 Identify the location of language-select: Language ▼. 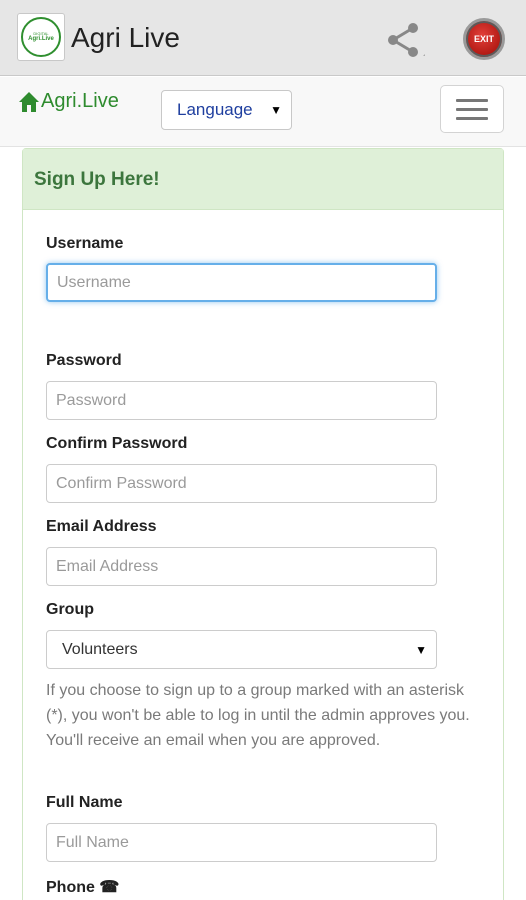
(226, 110).